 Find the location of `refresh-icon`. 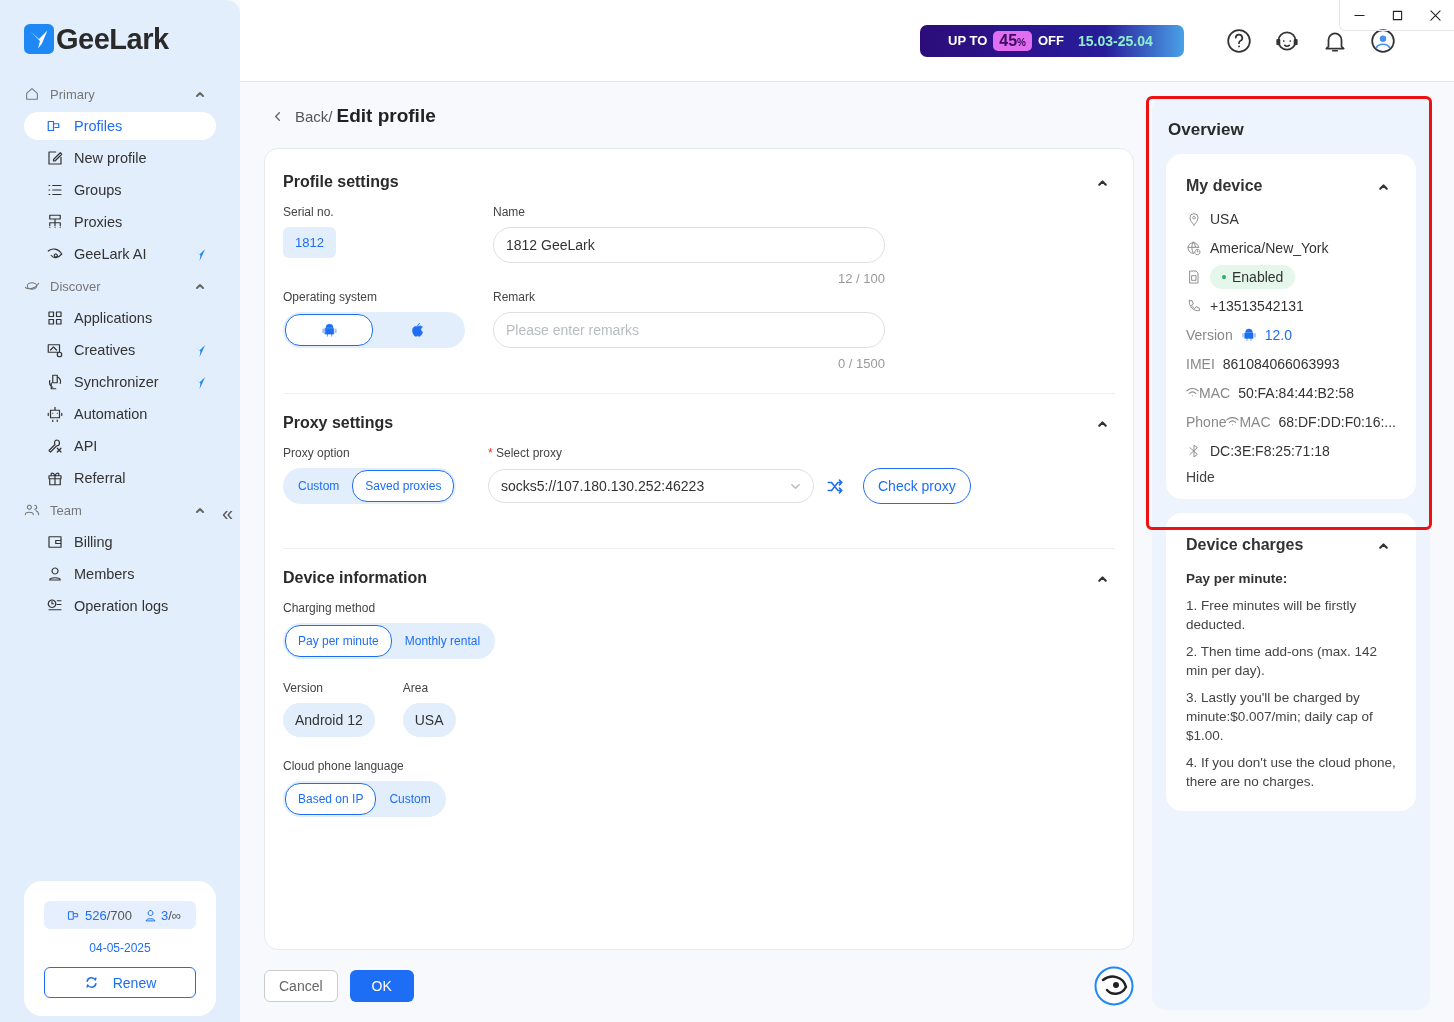

refresh-icon is located at coordinates (91, 982).